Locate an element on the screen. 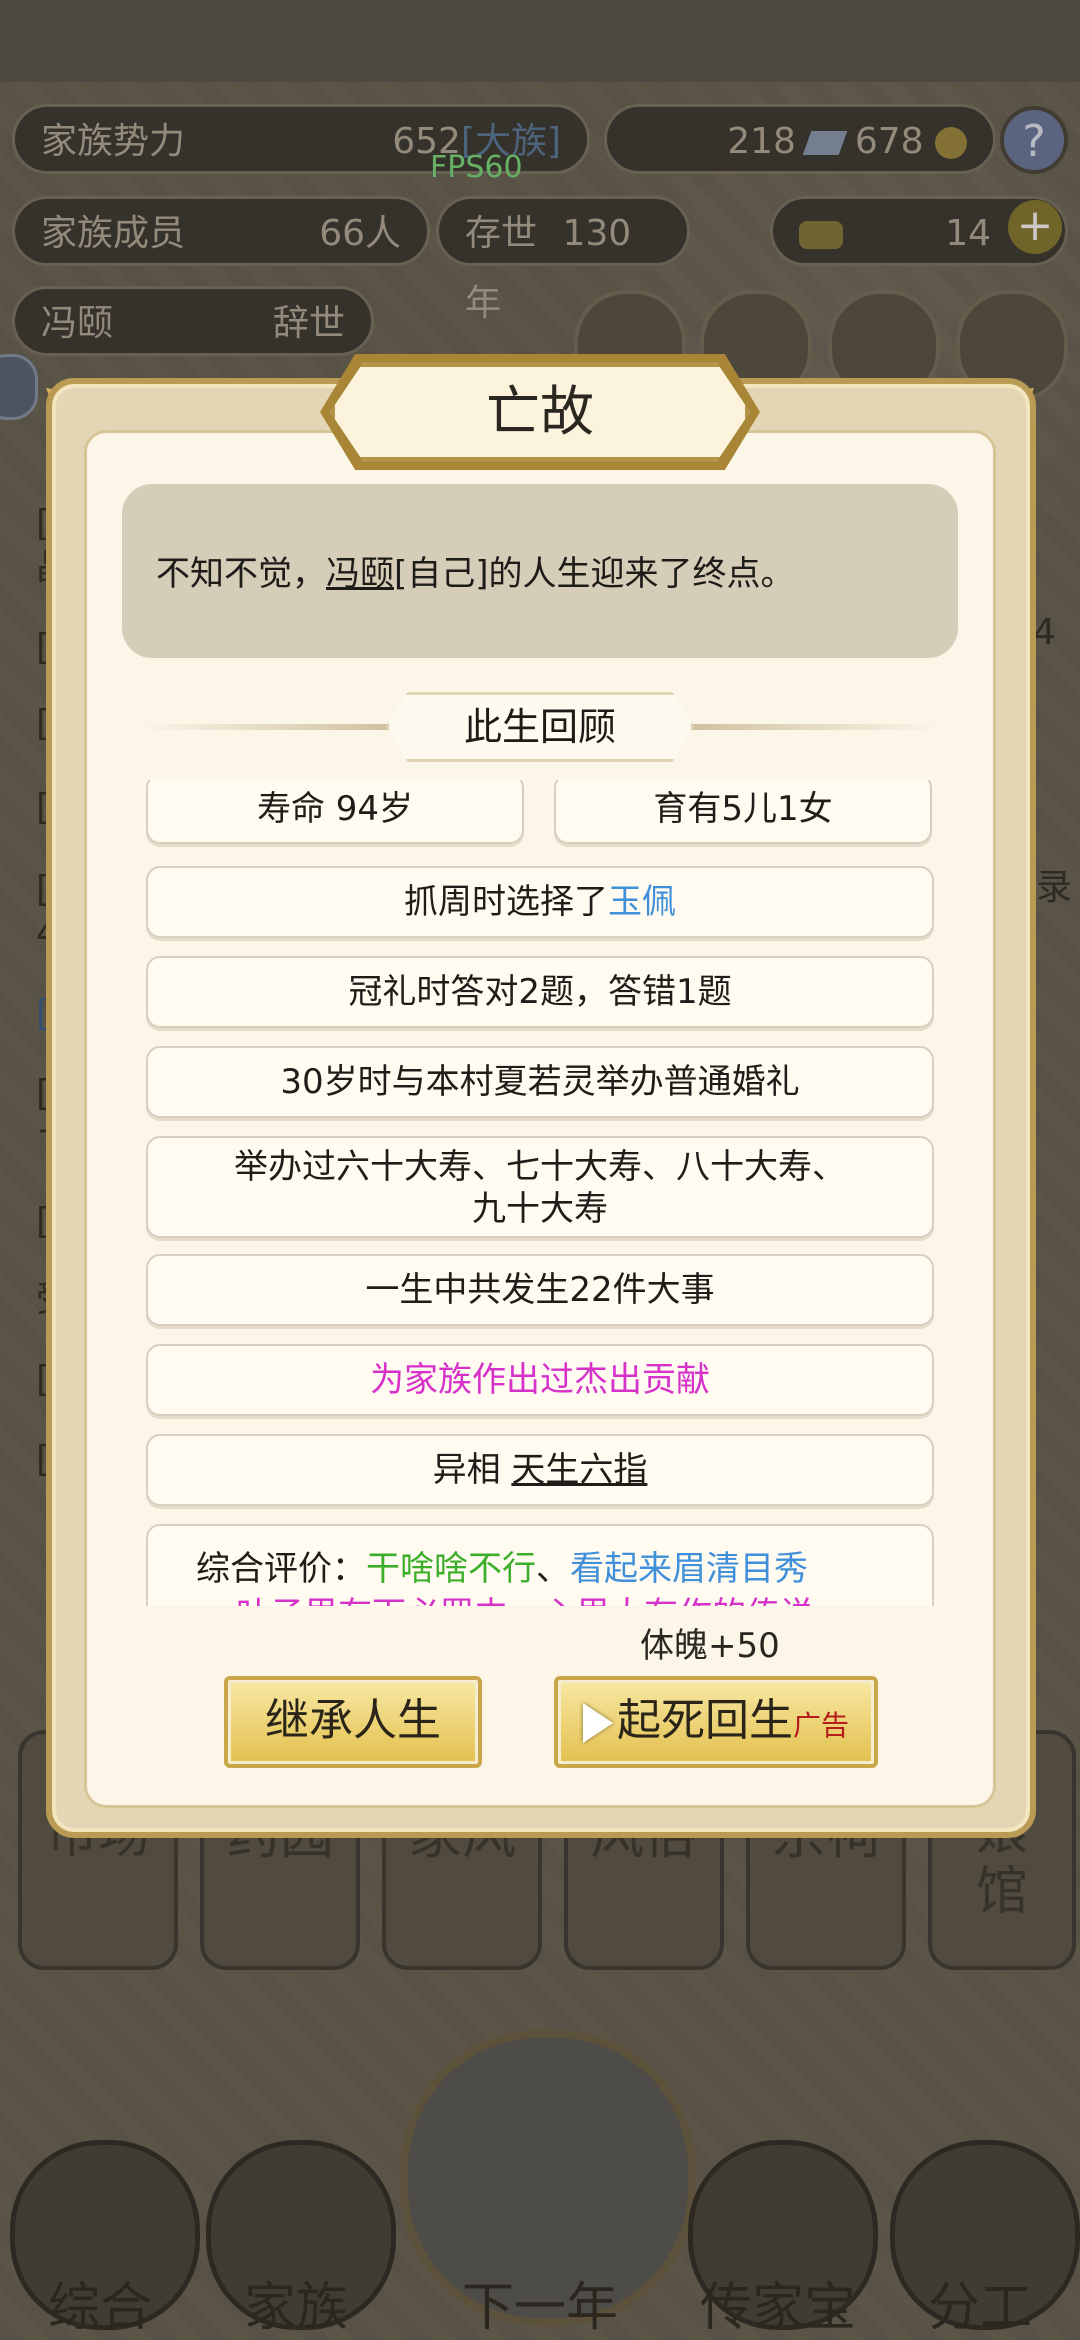 This screenshot has width=1080, height=2340. grab-ceremony-card: 抓周时选择了玉佩 is located at coordinates (540, 902).